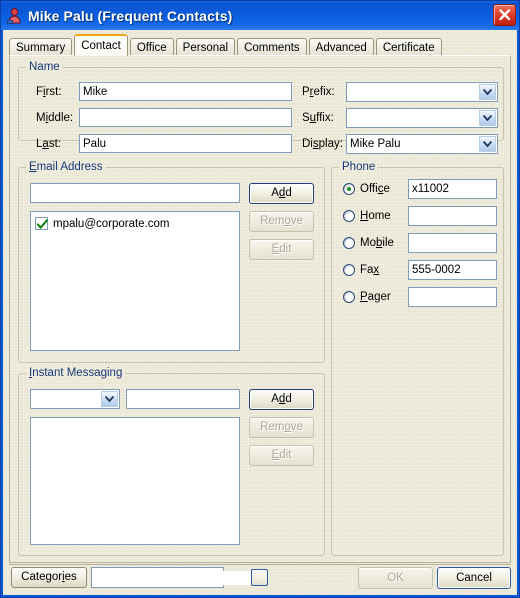 This screenshot has height=598, width=520. Describe the element at coordinates (422, 118) in the screenshot. I see `suffix-combobox` at that location.